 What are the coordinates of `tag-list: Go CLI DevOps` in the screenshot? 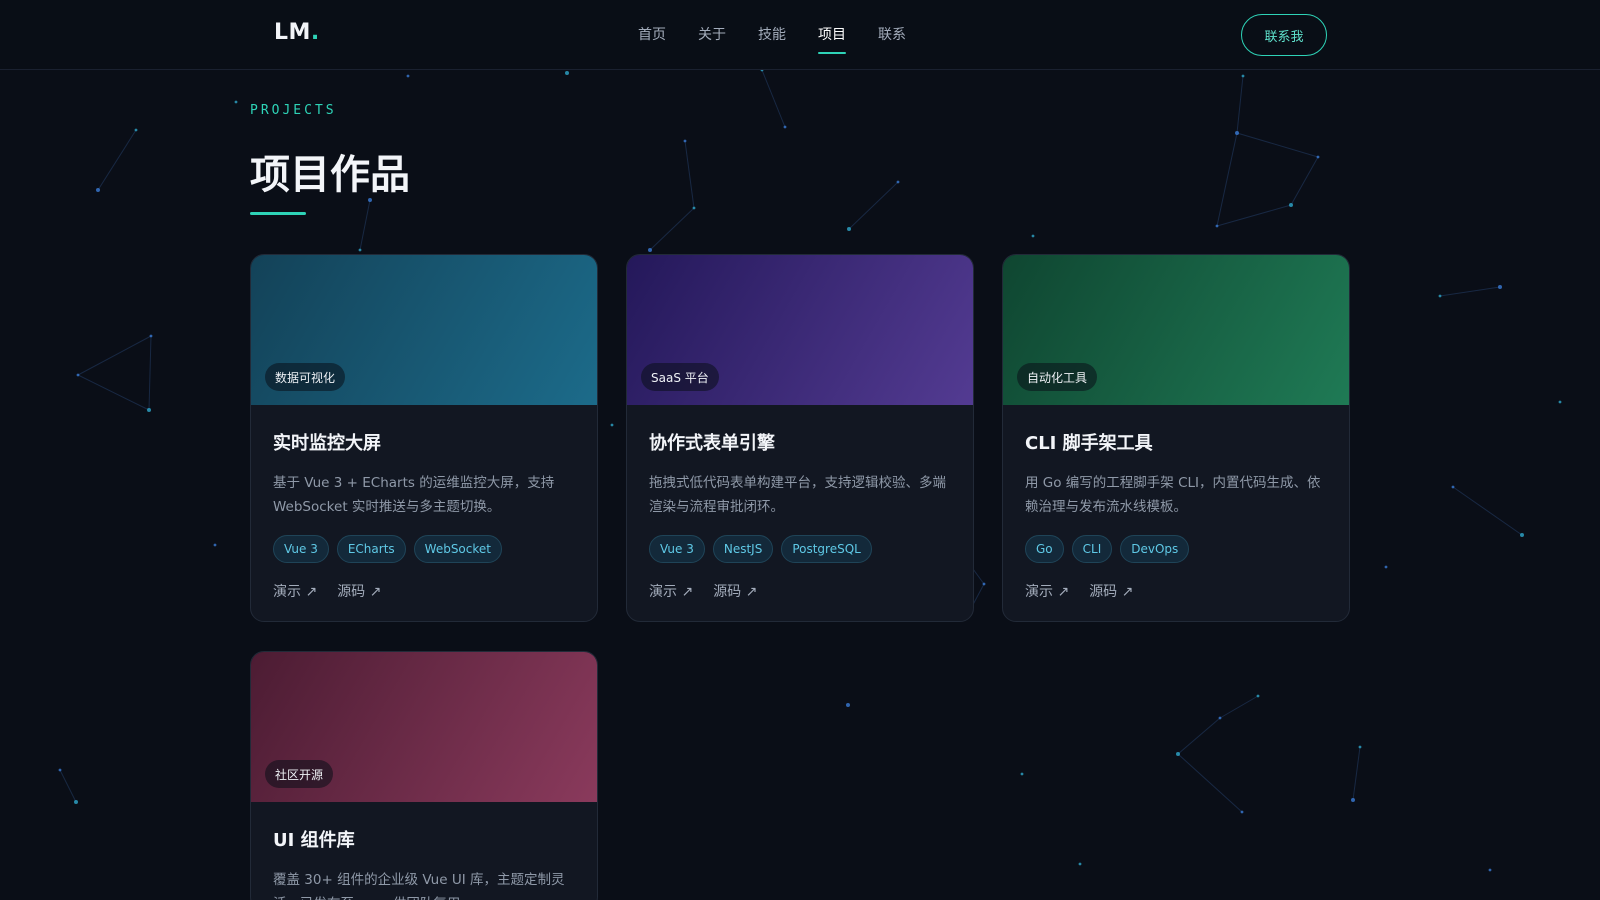 It's located at (1176, 549).